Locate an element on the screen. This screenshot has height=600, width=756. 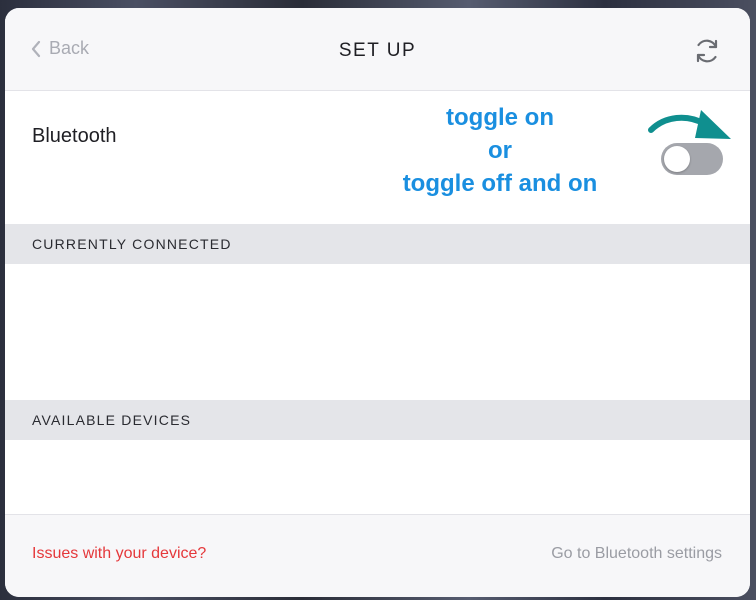
bluetooth-toggle is located at coordinates (692, 159).